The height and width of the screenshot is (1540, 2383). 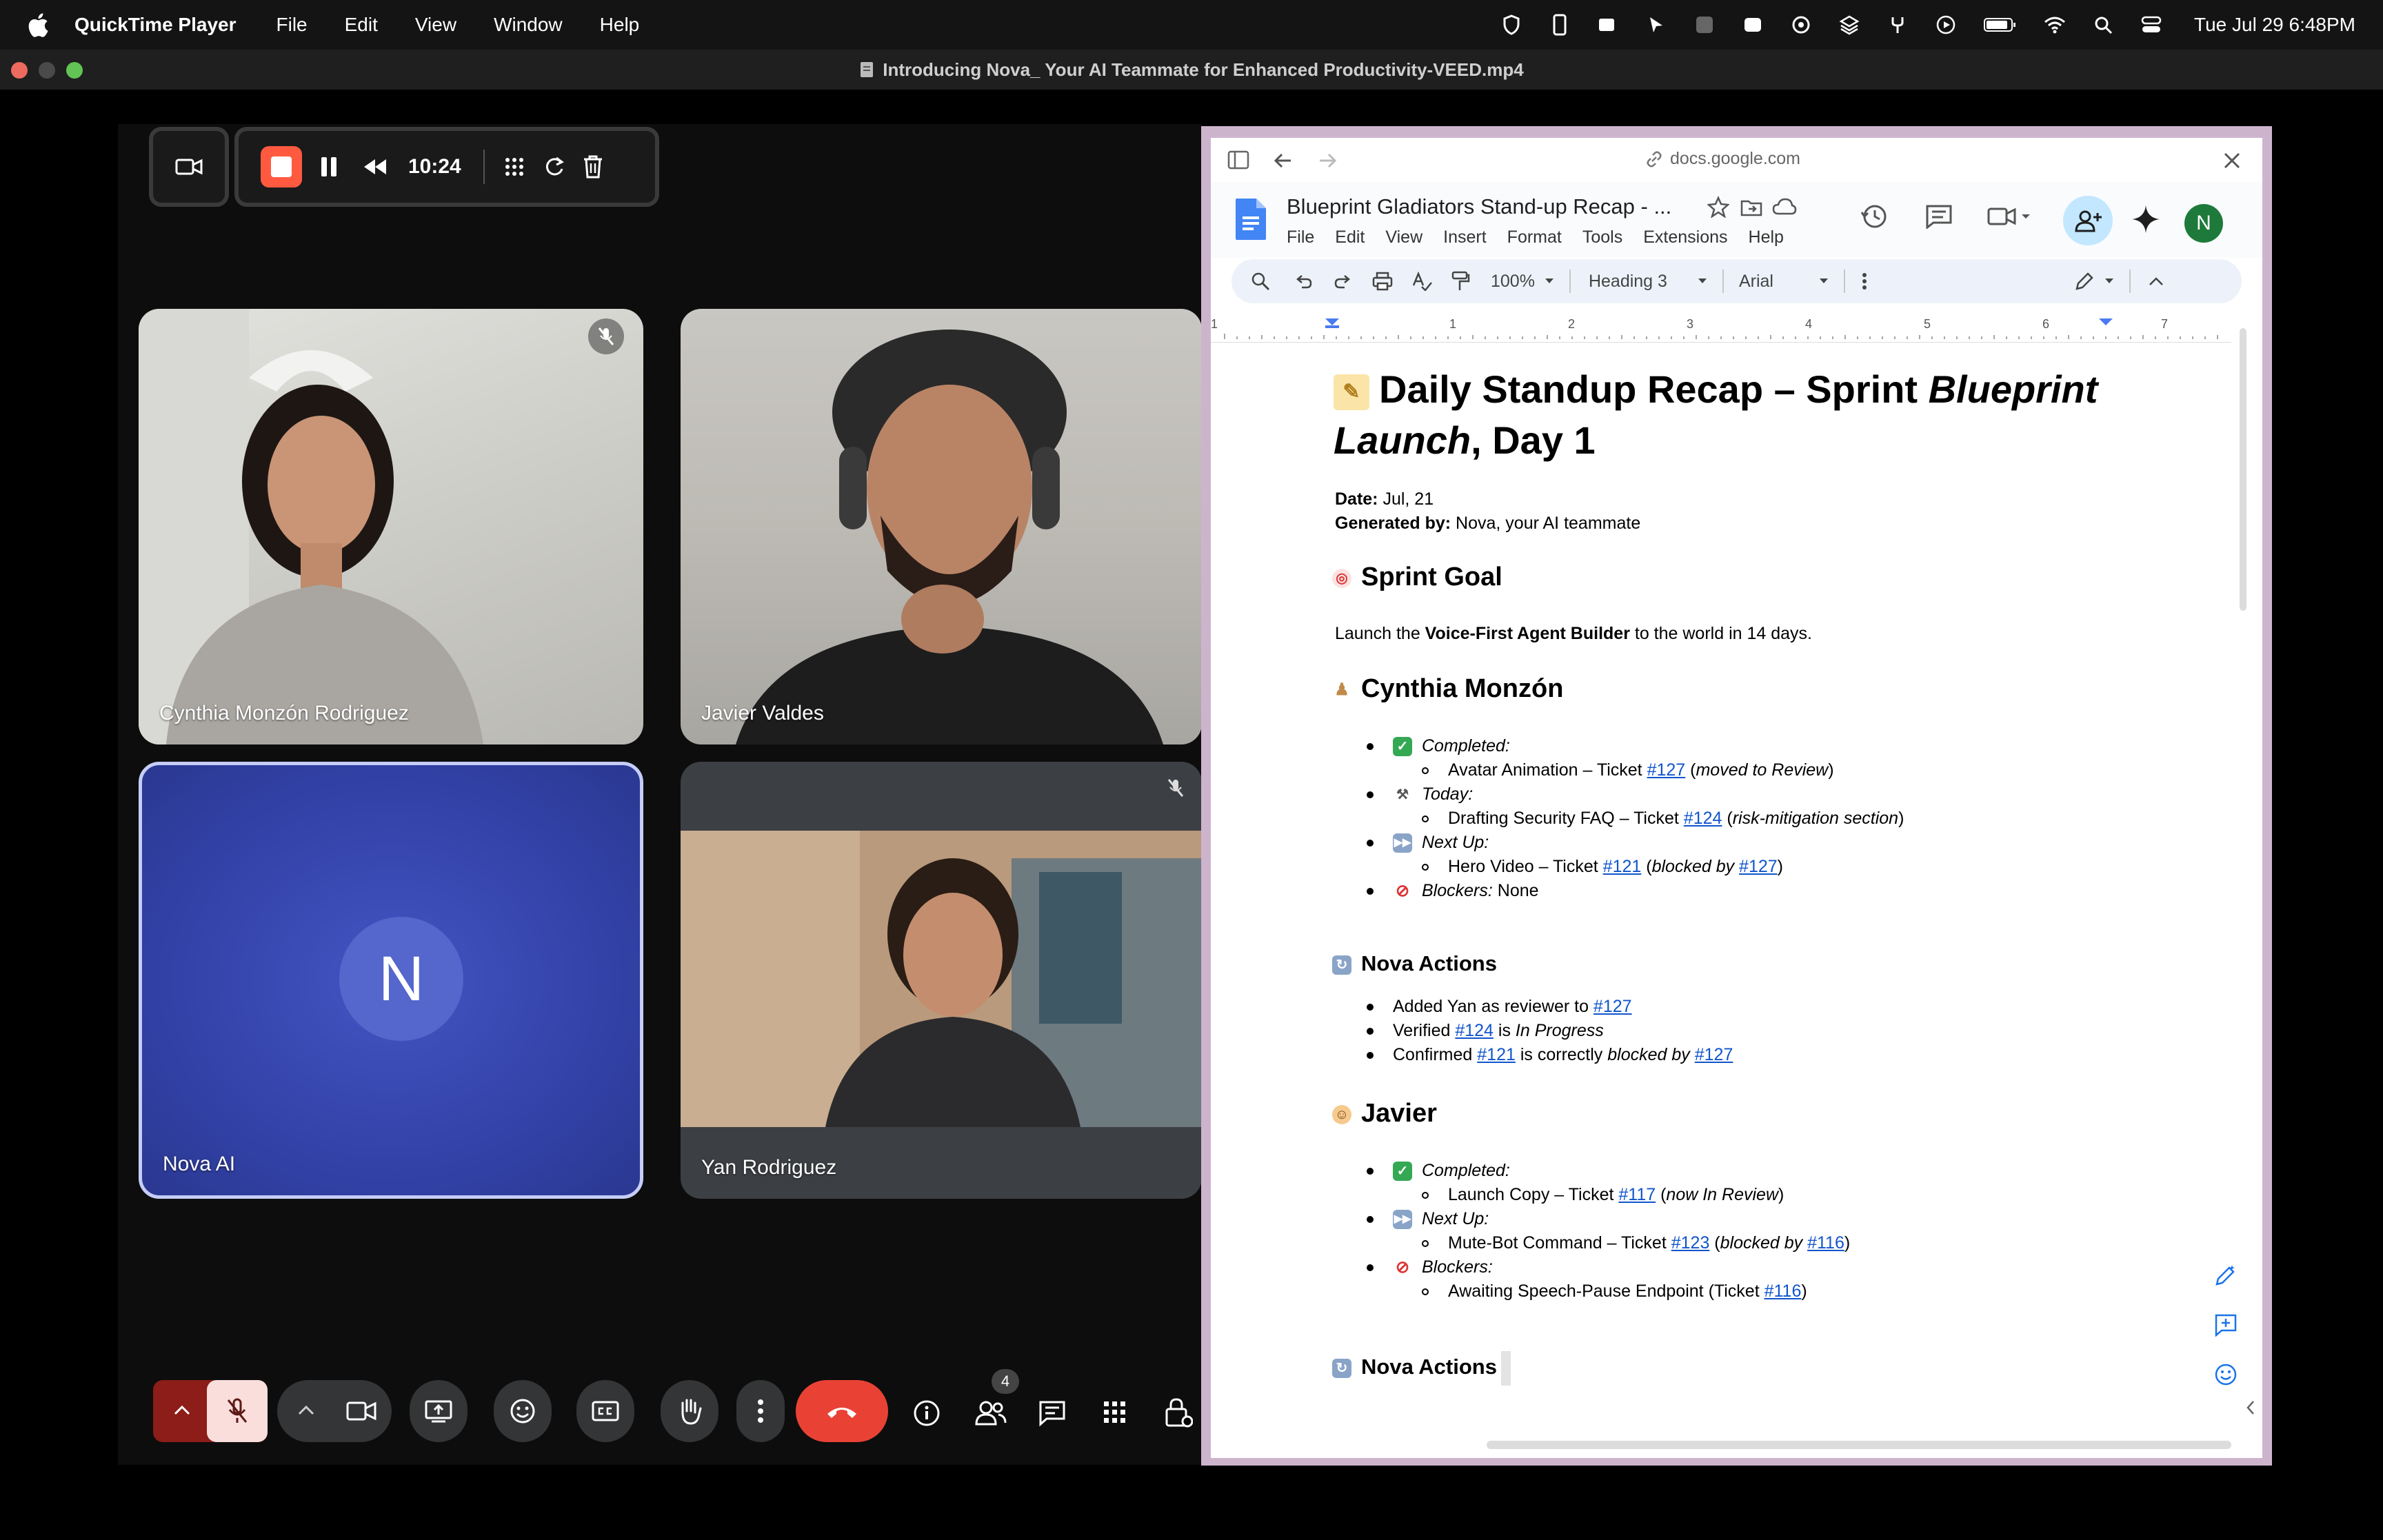 What do you see at coordinates (1178, 1413) in the screenshot?
I see `host-controls-button` at bounding box center [1178, 1413].